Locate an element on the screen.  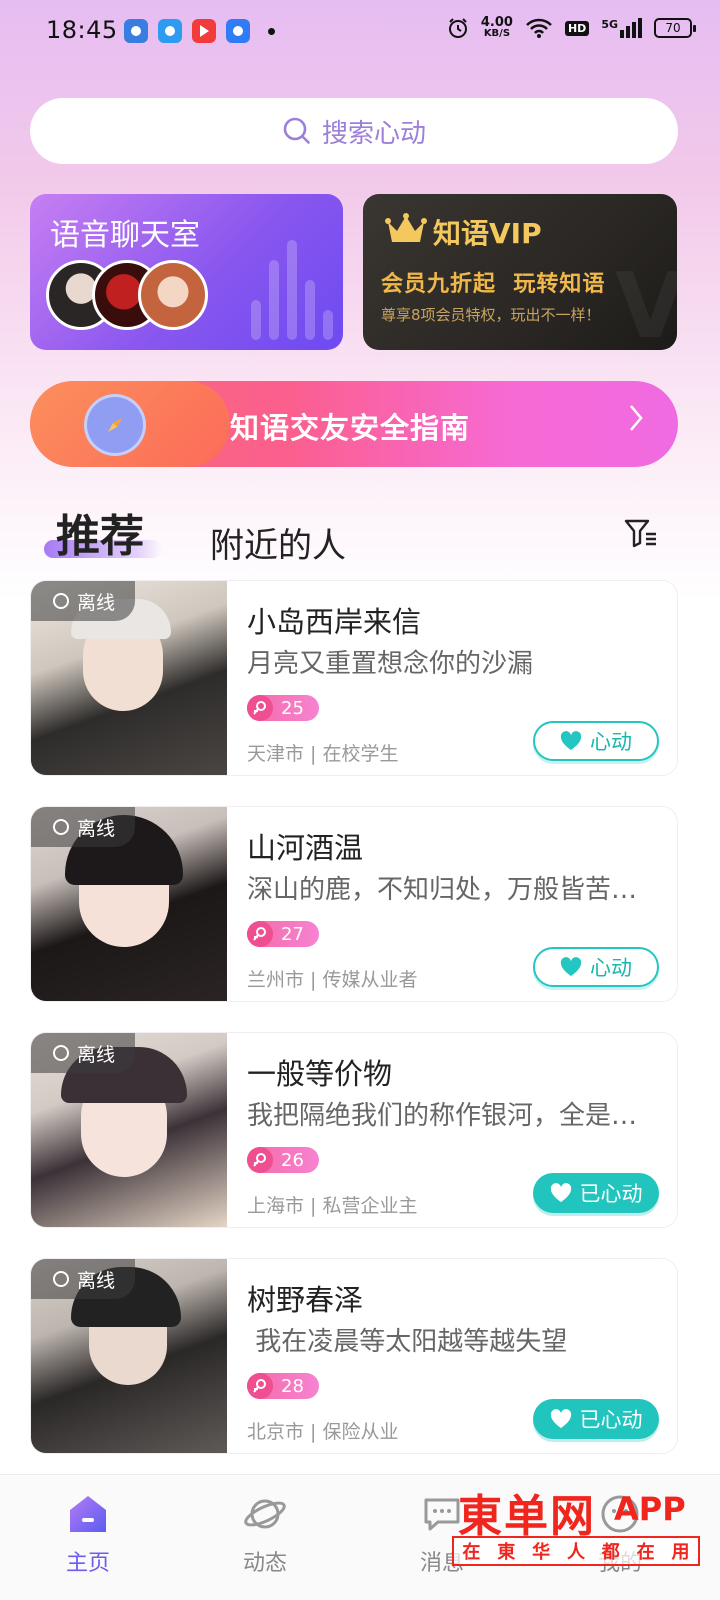
status-app-icons is located at coordinates (199, 31).